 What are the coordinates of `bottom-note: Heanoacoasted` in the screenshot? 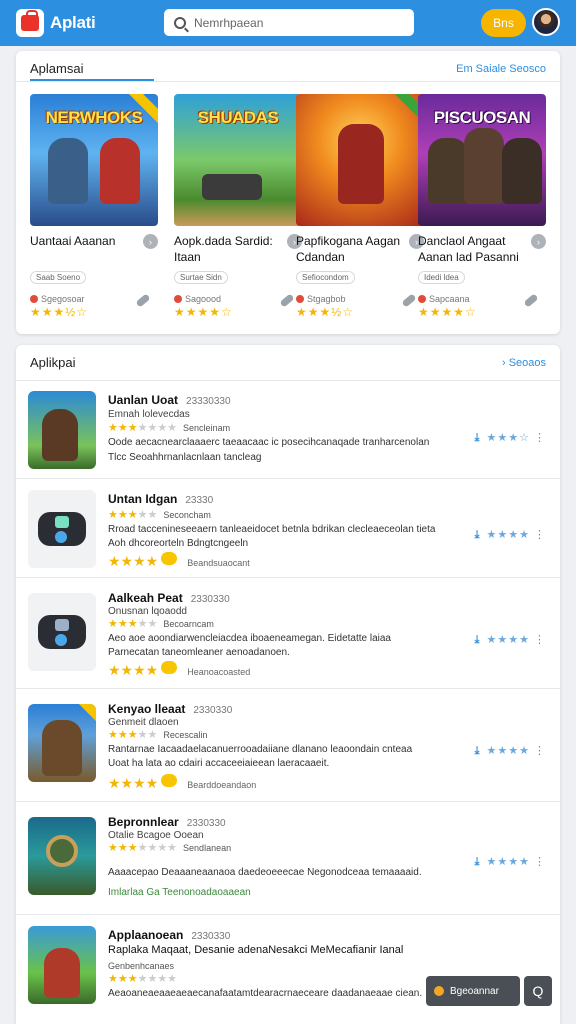 It's located at (219, 672).